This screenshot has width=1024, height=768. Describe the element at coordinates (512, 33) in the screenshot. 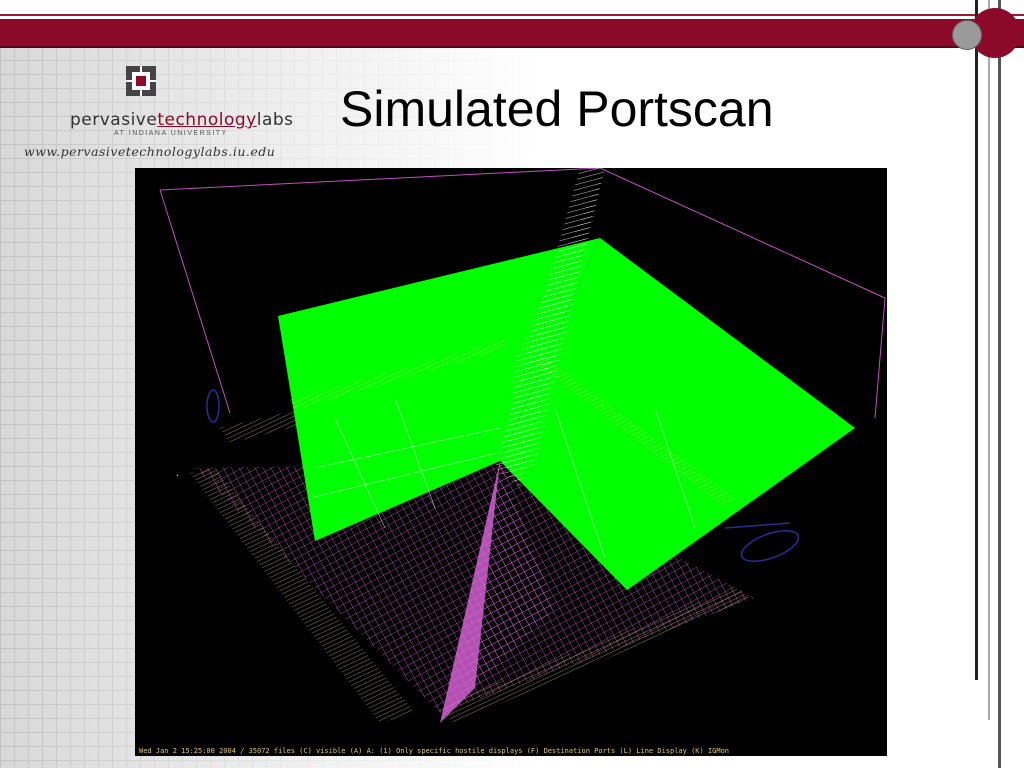

I see `top-accent-bar` at that location.